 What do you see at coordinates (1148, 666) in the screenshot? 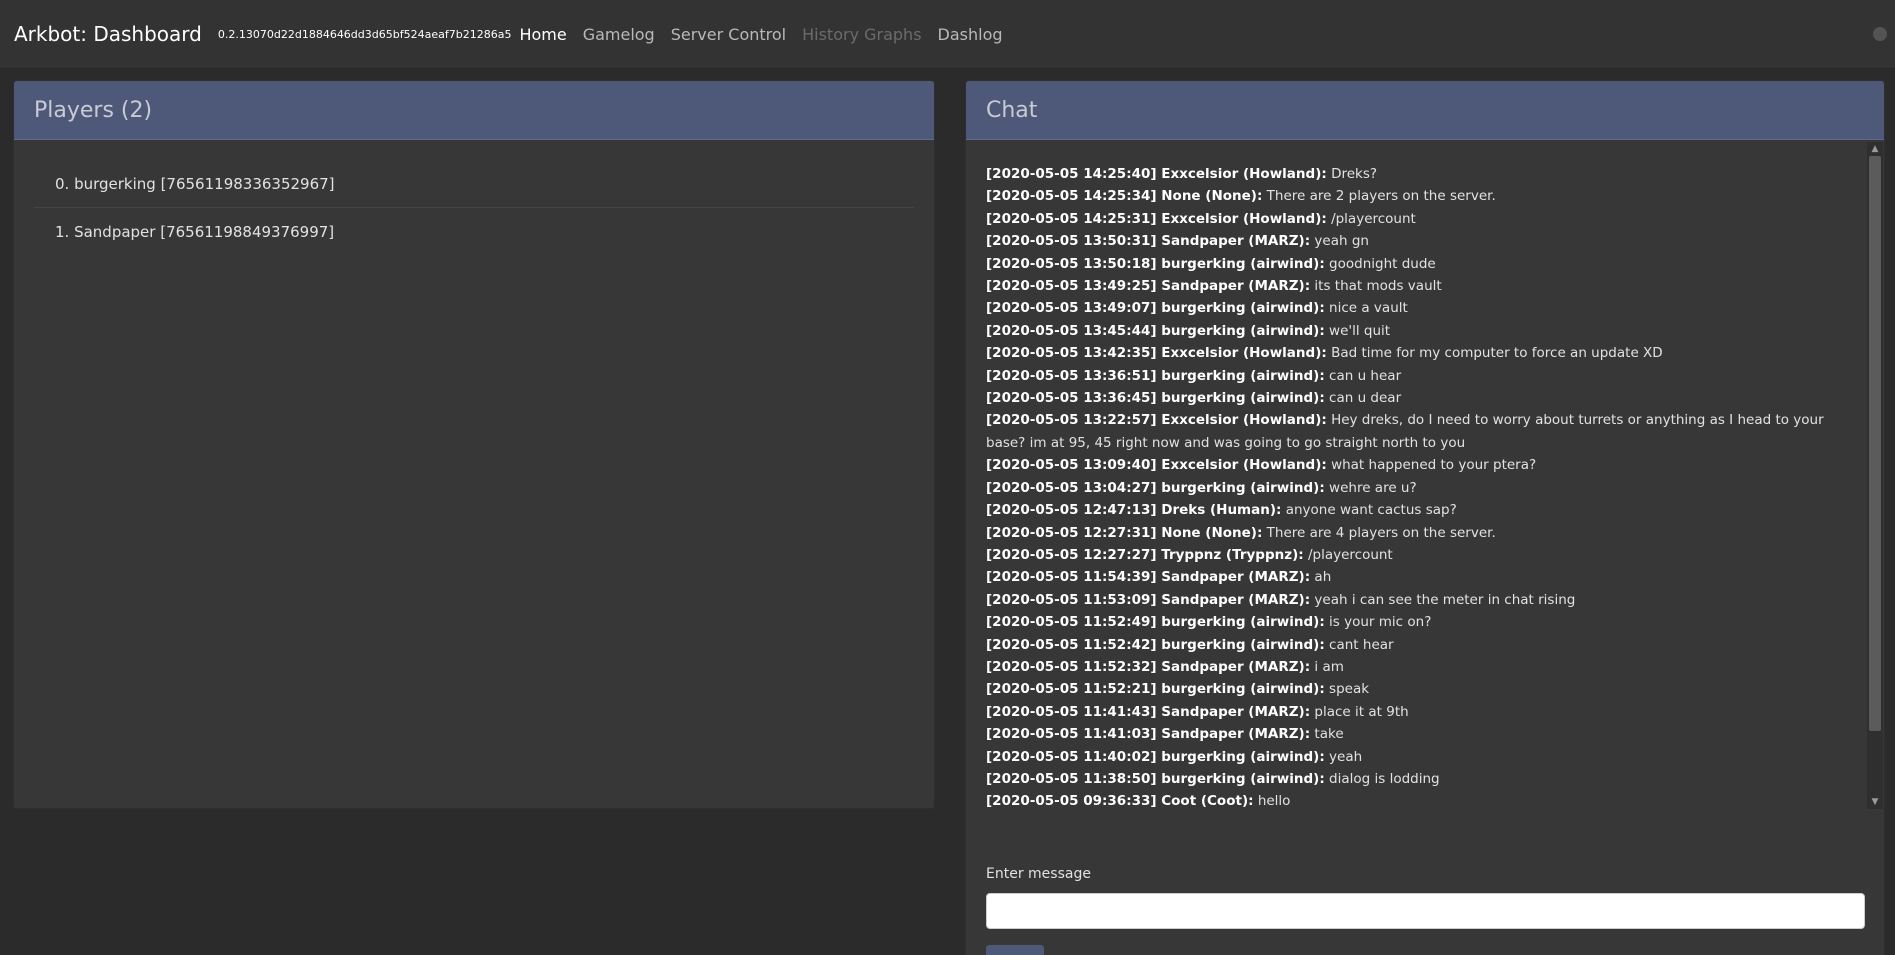
I see `chat-message-prefix: [2020-05-05 11:52:32] Sandpaper (MARZ):` at bounding box center [1148, 666].